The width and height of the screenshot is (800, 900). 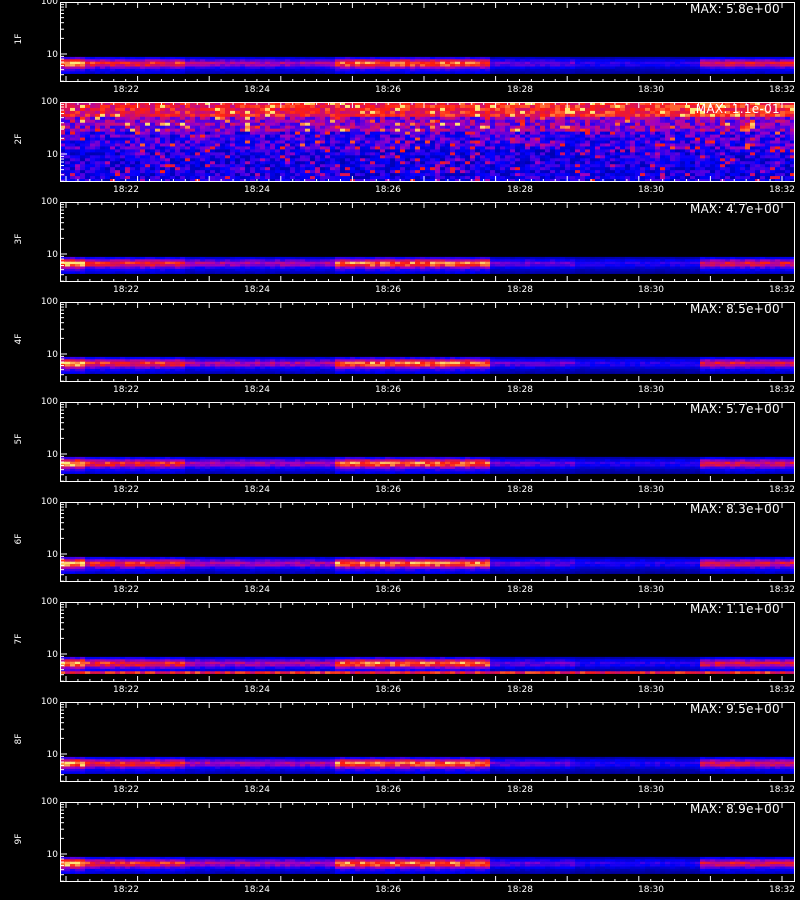 What do you see at coordinates (52, 155) in the screenshot?
I see `y-tick-label: 10` at bounding box center [52, 155].